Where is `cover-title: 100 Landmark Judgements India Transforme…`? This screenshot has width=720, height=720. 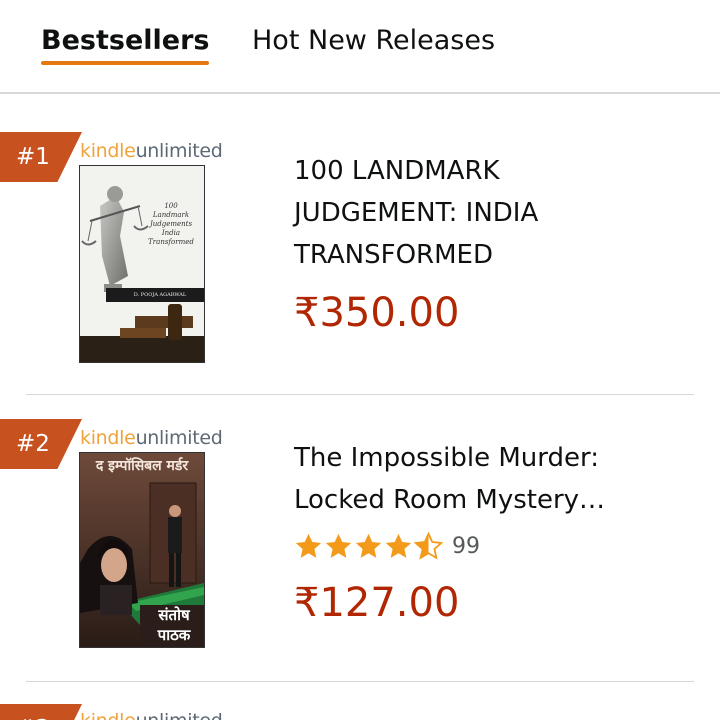 cover-title: 100 Landmark Judgements India Transforme… is located at coordinates (171, 224).